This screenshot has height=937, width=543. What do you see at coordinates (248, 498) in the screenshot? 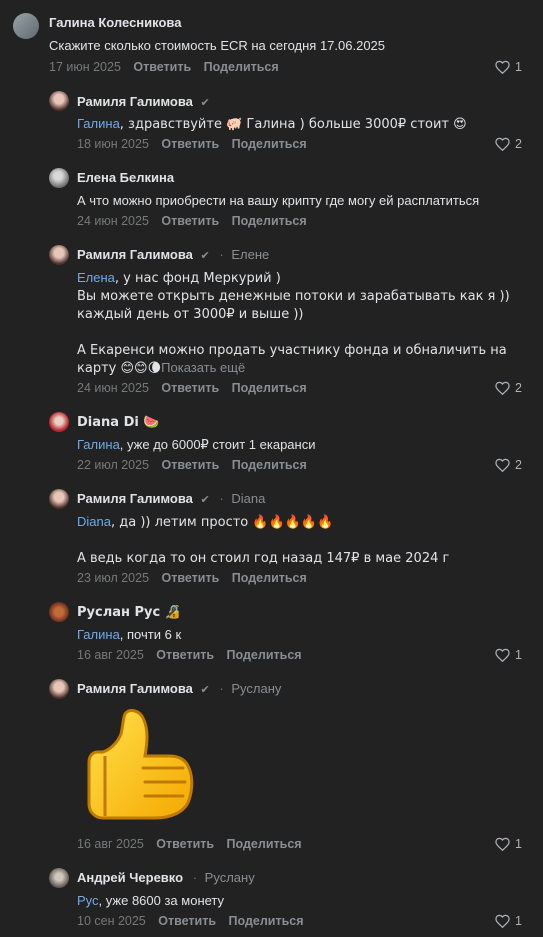
I see `reply-to-label: Diana` at bounding box center [248, 498].